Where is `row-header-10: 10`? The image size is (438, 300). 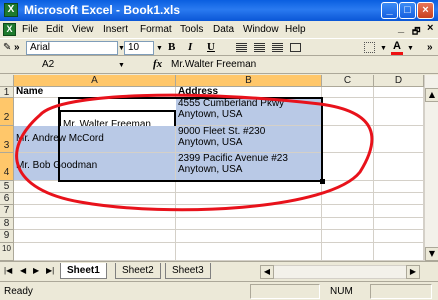
row-header-10: 10 is located at coordinates (7, 252).